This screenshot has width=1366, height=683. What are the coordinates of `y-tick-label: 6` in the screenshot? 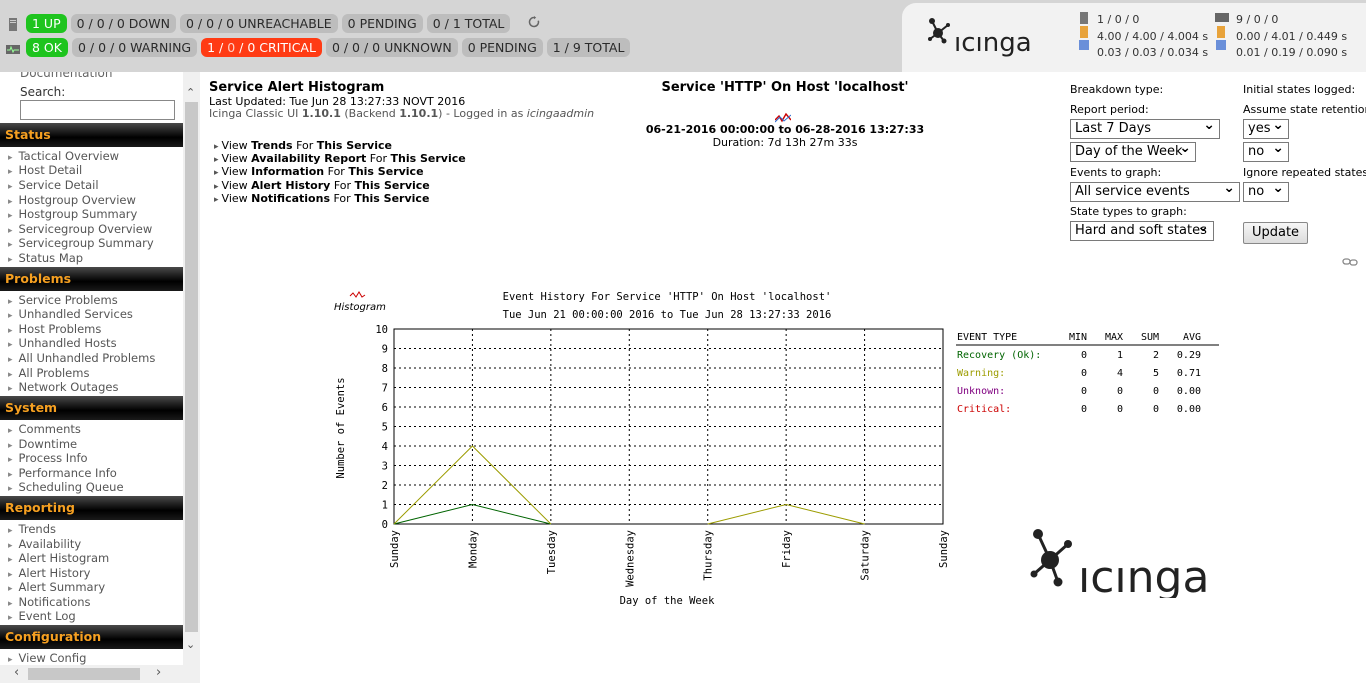 It's located at (385, 408).